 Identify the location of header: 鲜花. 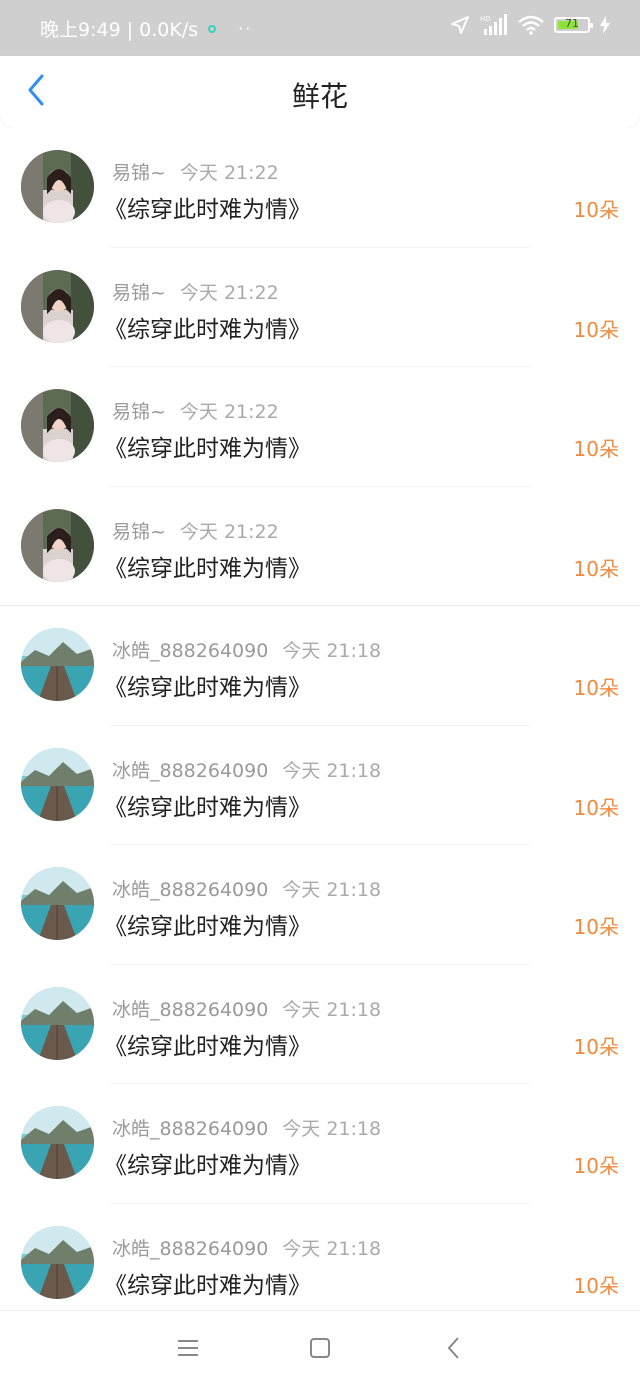
(320, 92).